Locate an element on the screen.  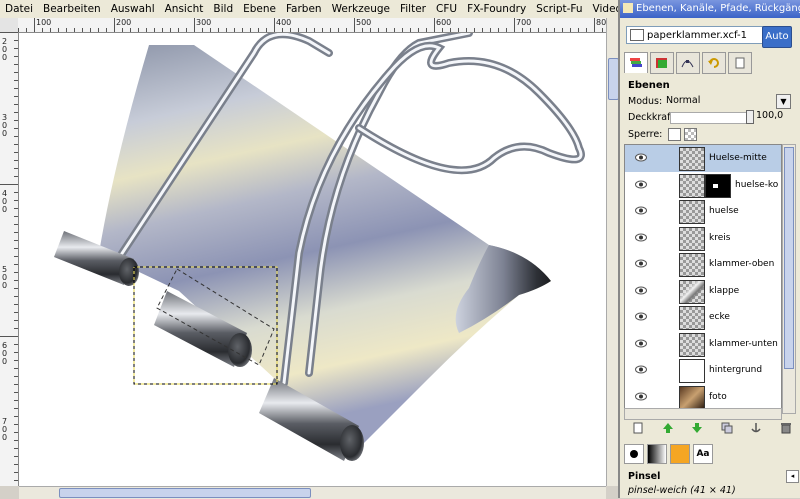
menu-item-filter: Filter is located at coordinates (413, 9).